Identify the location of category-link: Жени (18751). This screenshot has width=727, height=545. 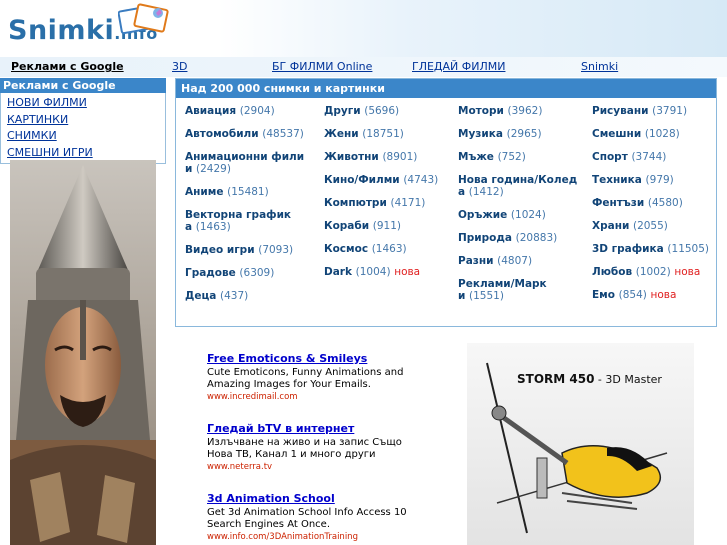
(389, 134).